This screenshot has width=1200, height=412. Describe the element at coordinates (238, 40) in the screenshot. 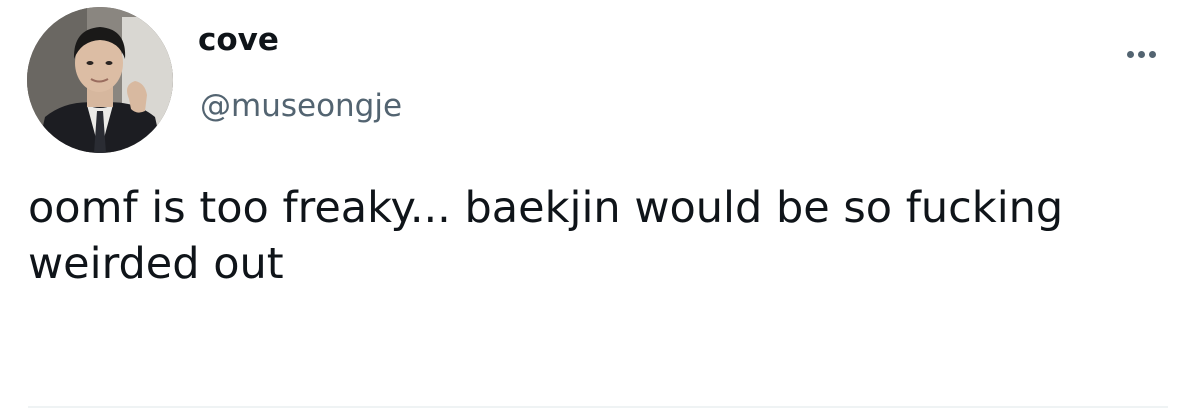

I see `display-name: cove` at that location.